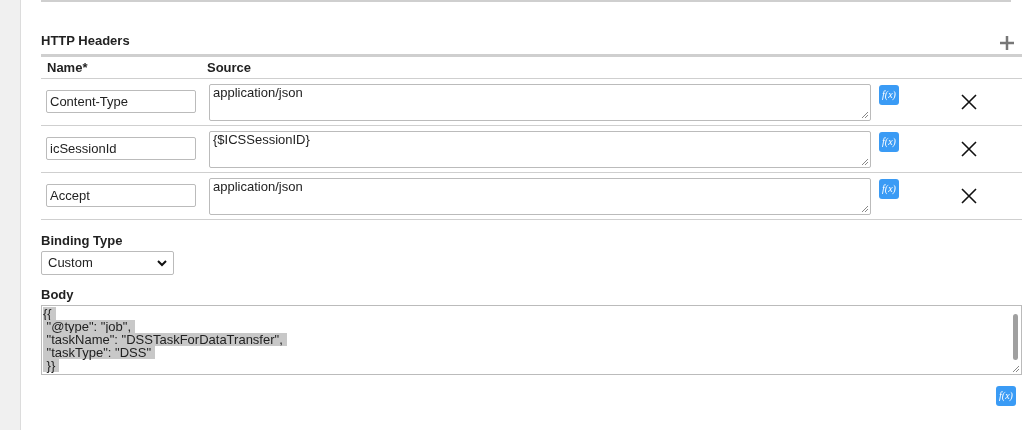  Describe the element at coordinates (121, 195) in the screenshot. I see `name-field: Accept` at that location.